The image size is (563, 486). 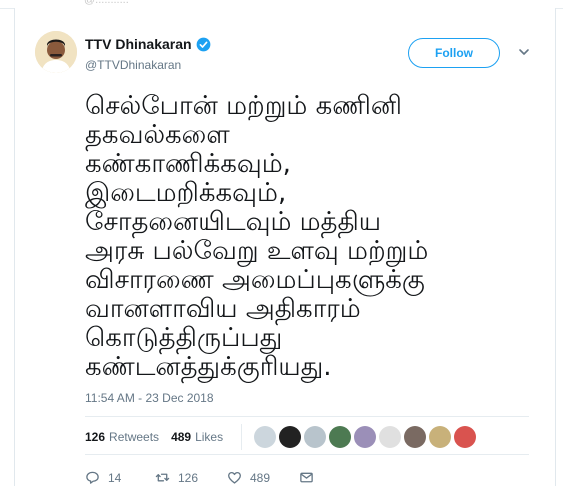 What do you see at coordinates (203, 44) in the screenshot?
I see `verified-icon` at bounding box center [203, 44].